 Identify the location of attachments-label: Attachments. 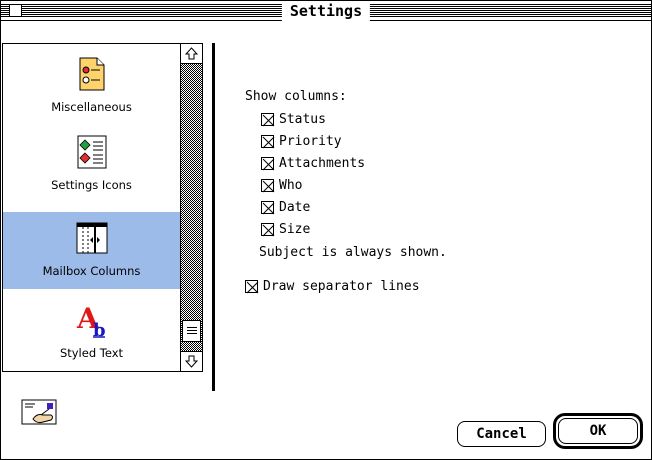
(322, 163).